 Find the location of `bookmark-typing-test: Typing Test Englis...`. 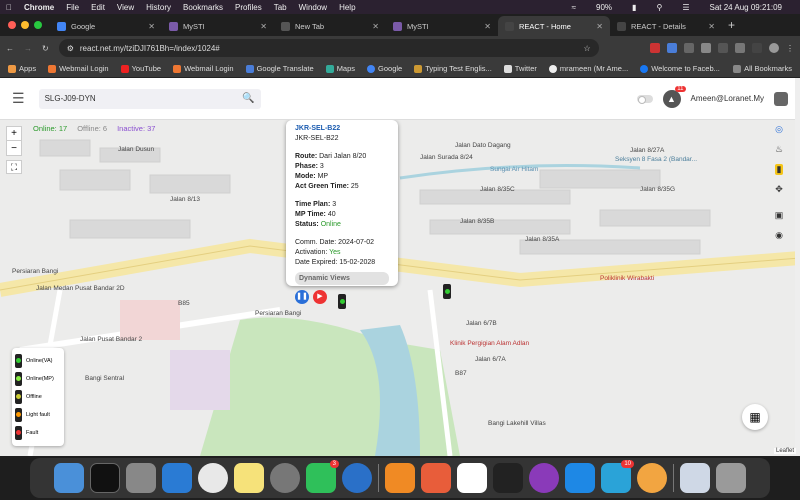

bookmark-typing-test: Typing Test Englis... is located at coordinates (453, 68).